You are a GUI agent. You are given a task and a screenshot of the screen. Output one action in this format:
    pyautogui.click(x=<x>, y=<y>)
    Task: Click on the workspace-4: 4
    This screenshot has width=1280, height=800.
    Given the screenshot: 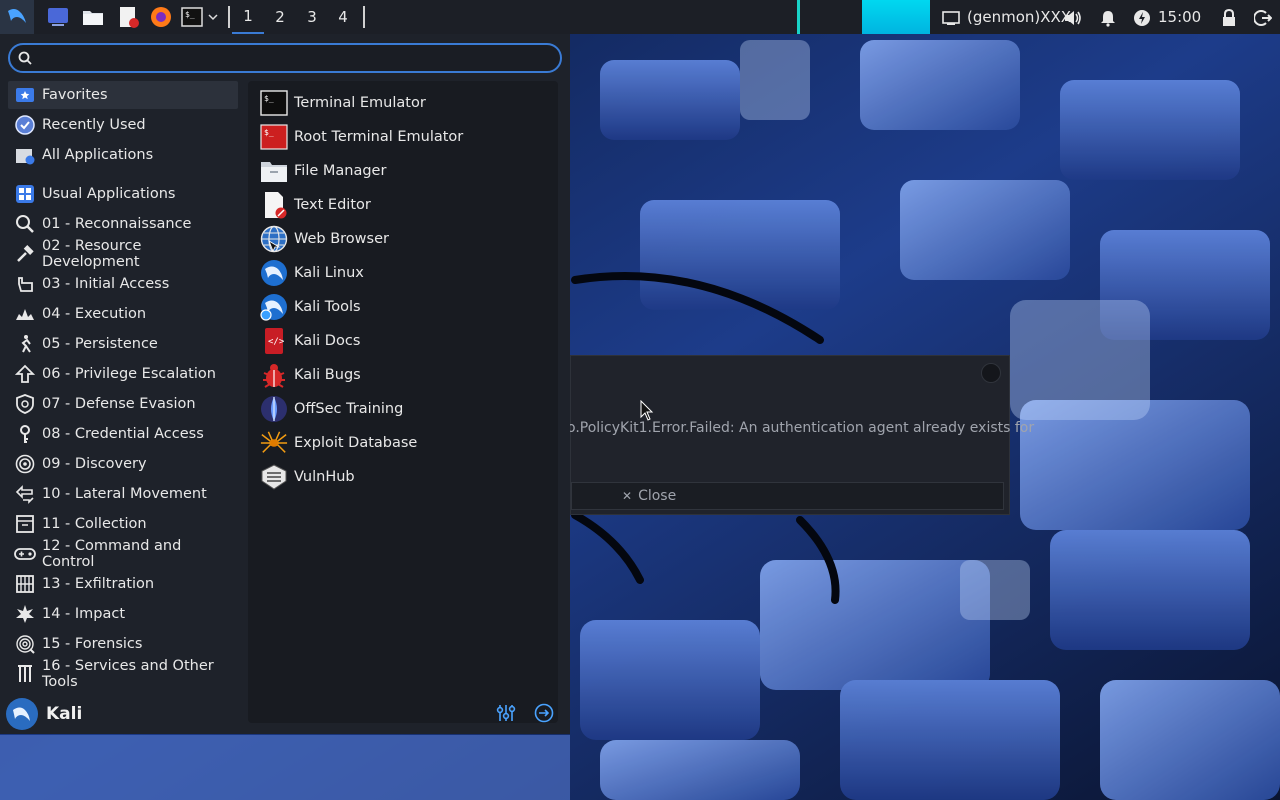 What is the action you would take?
    pyautogui.click(x=343, y=17)
    